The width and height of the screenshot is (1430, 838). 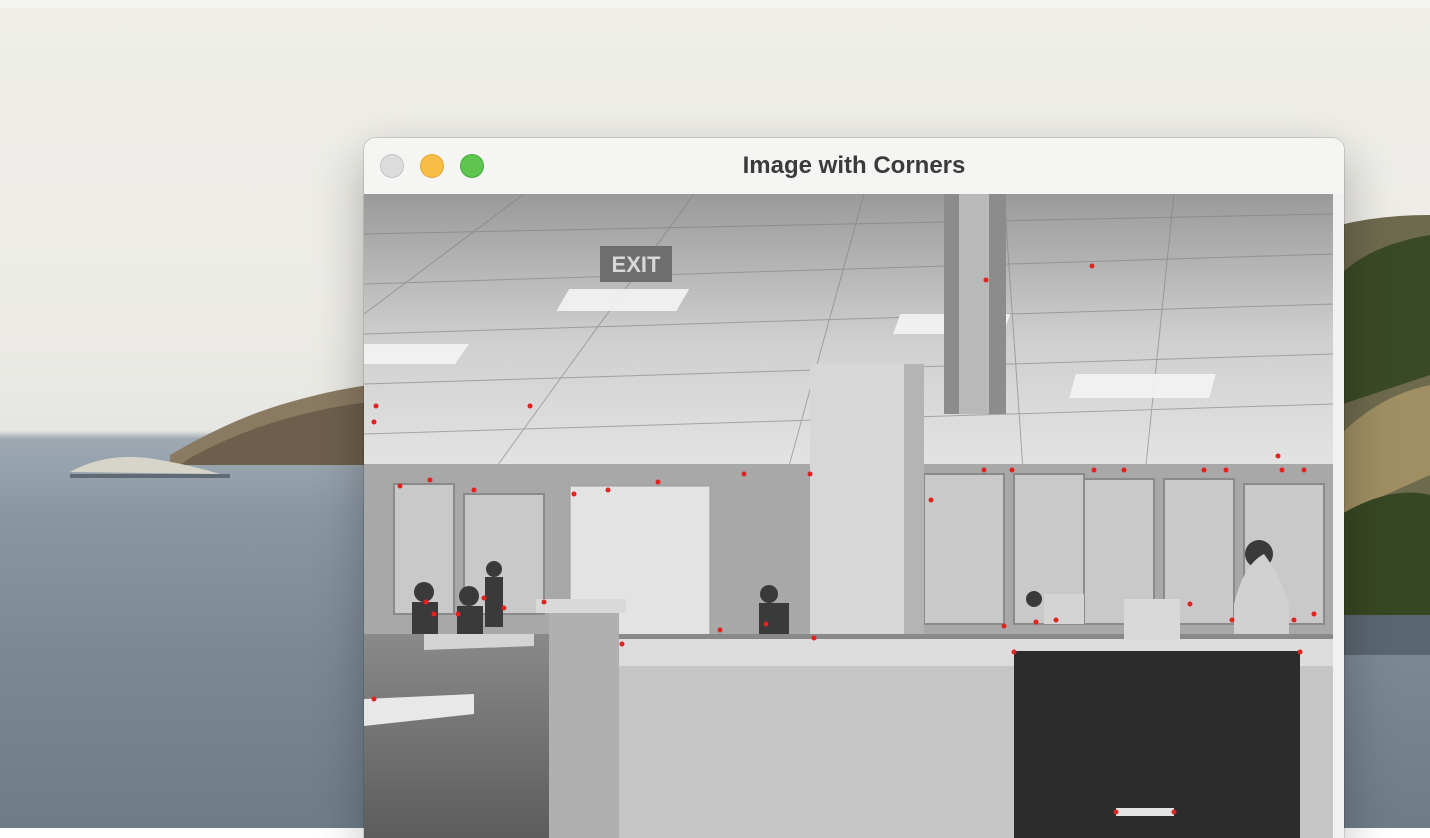 What do you see at coordinates (1338, 516) in the screenshot?
I see `window-edge` at bounding box center [1338, 516].